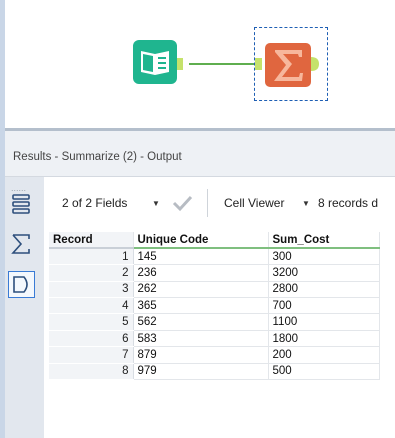 This screenshot has height=438, width=395. I want to click on input-data-tool, so click(158, 62).